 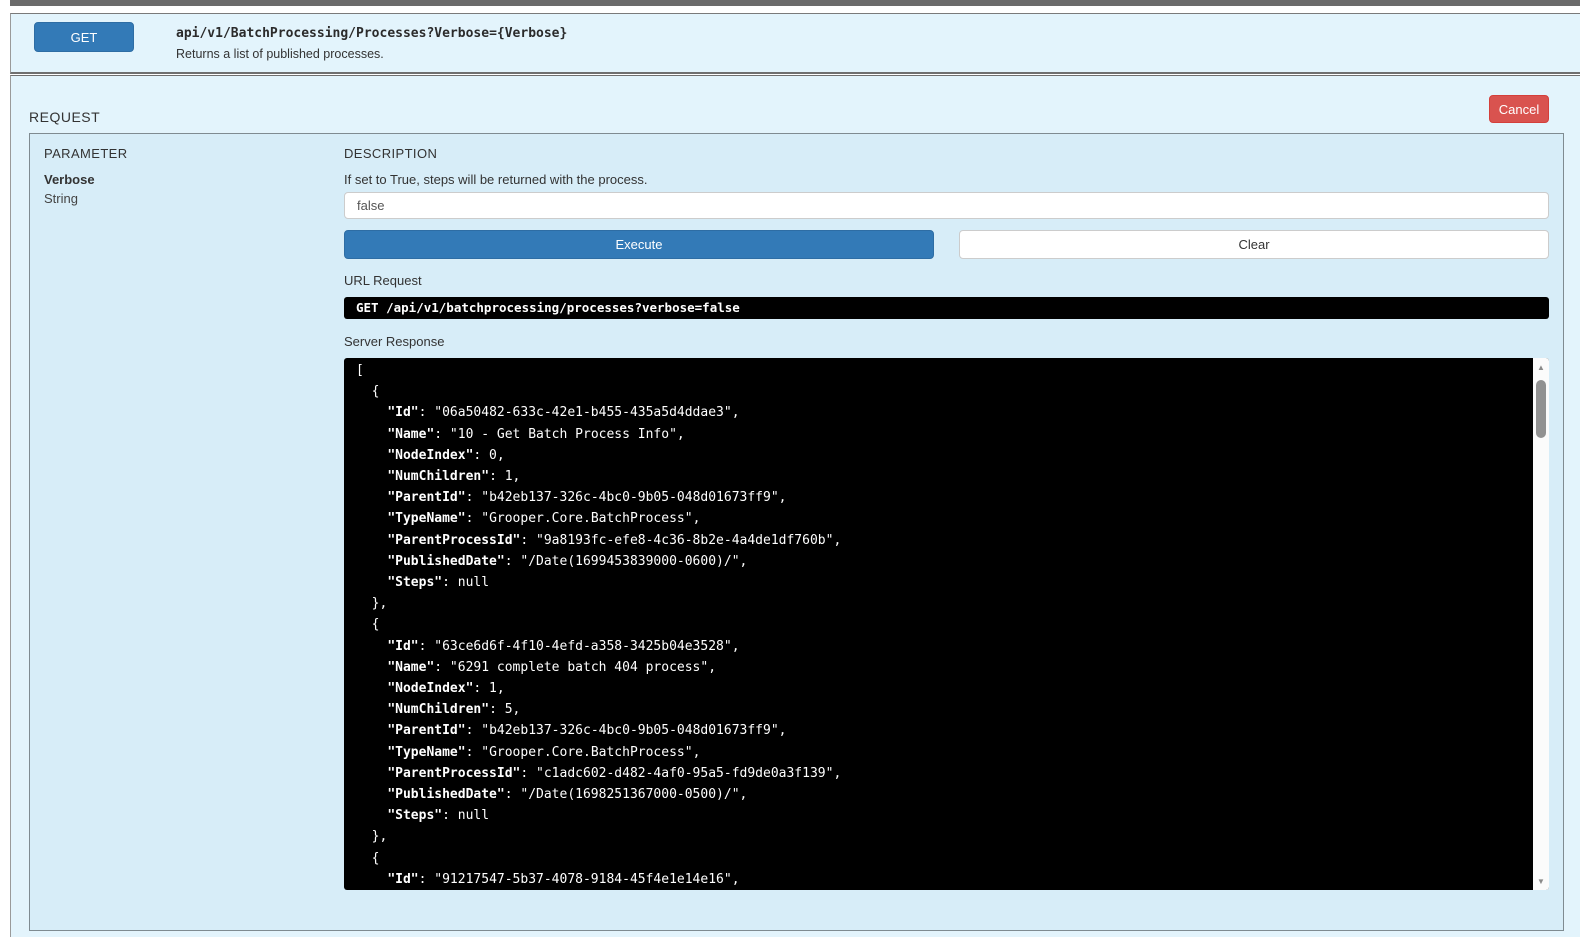 What do you see at coordinates (946, 205) in the screenshot?
I see `verbose-value-input` at bounding box center [946, 205].